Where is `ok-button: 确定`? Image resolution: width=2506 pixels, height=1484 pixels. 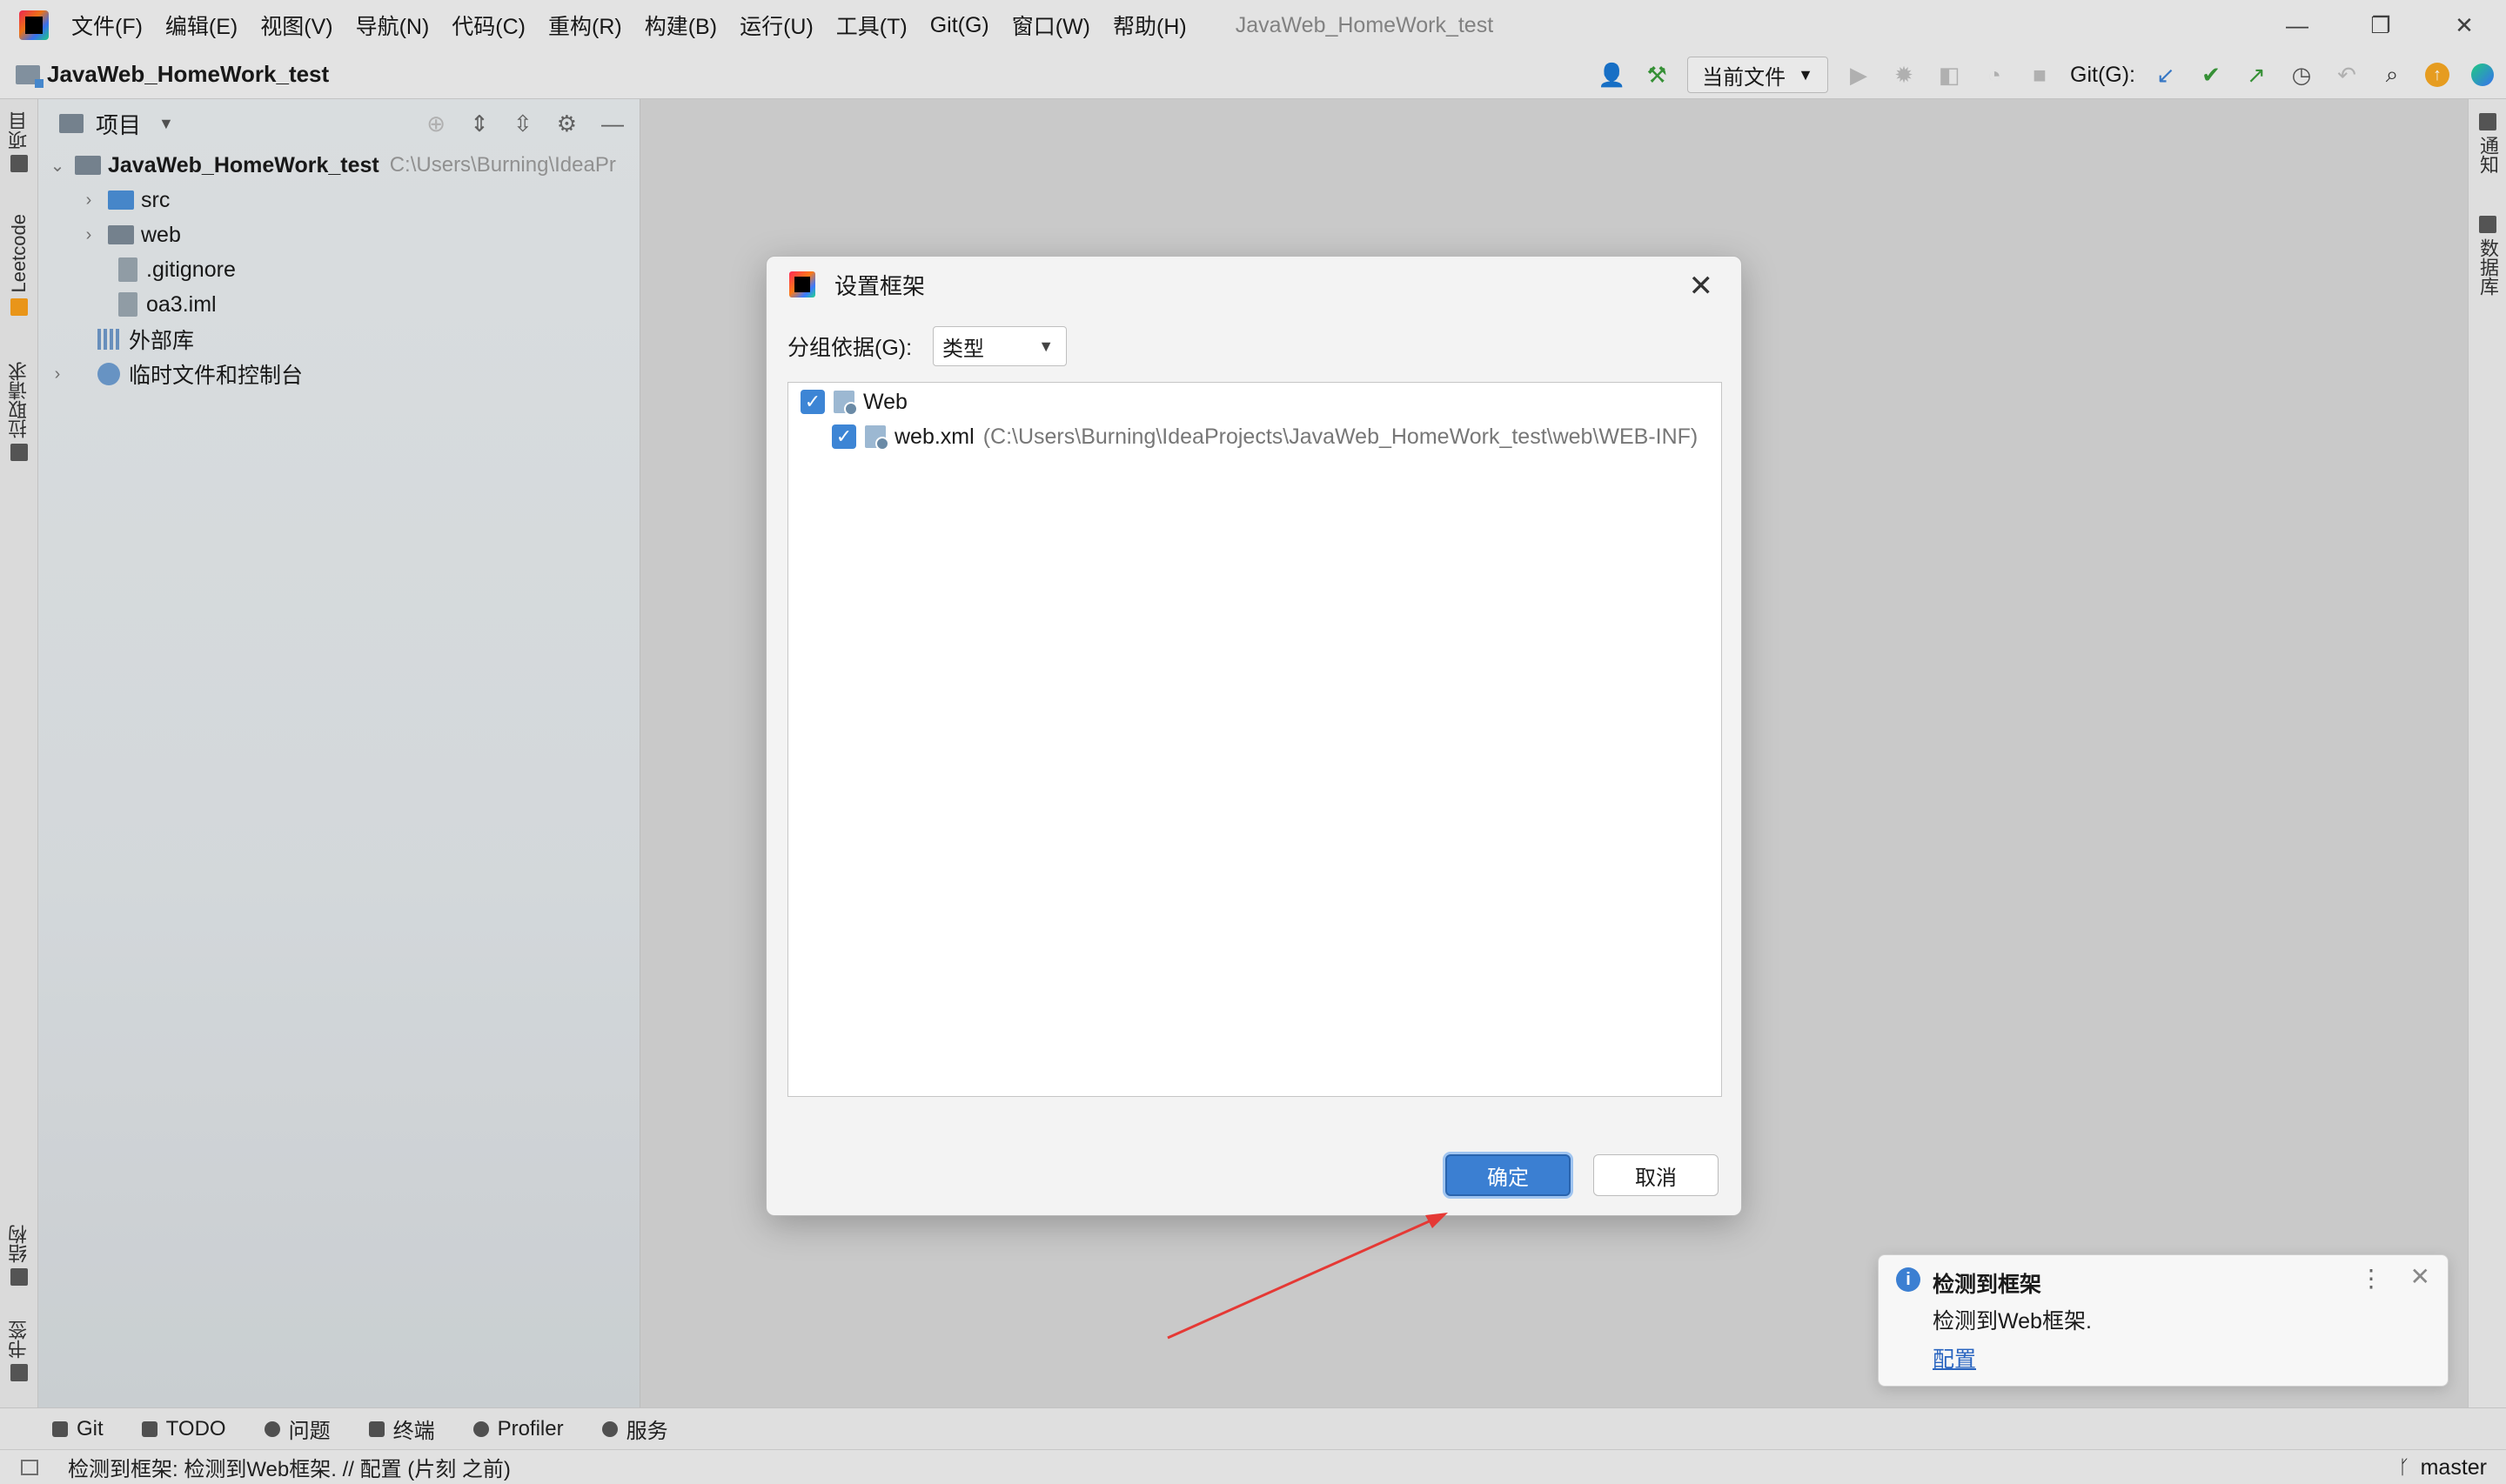 ok-button: 确定 is located at coordinates (1508, 1175).